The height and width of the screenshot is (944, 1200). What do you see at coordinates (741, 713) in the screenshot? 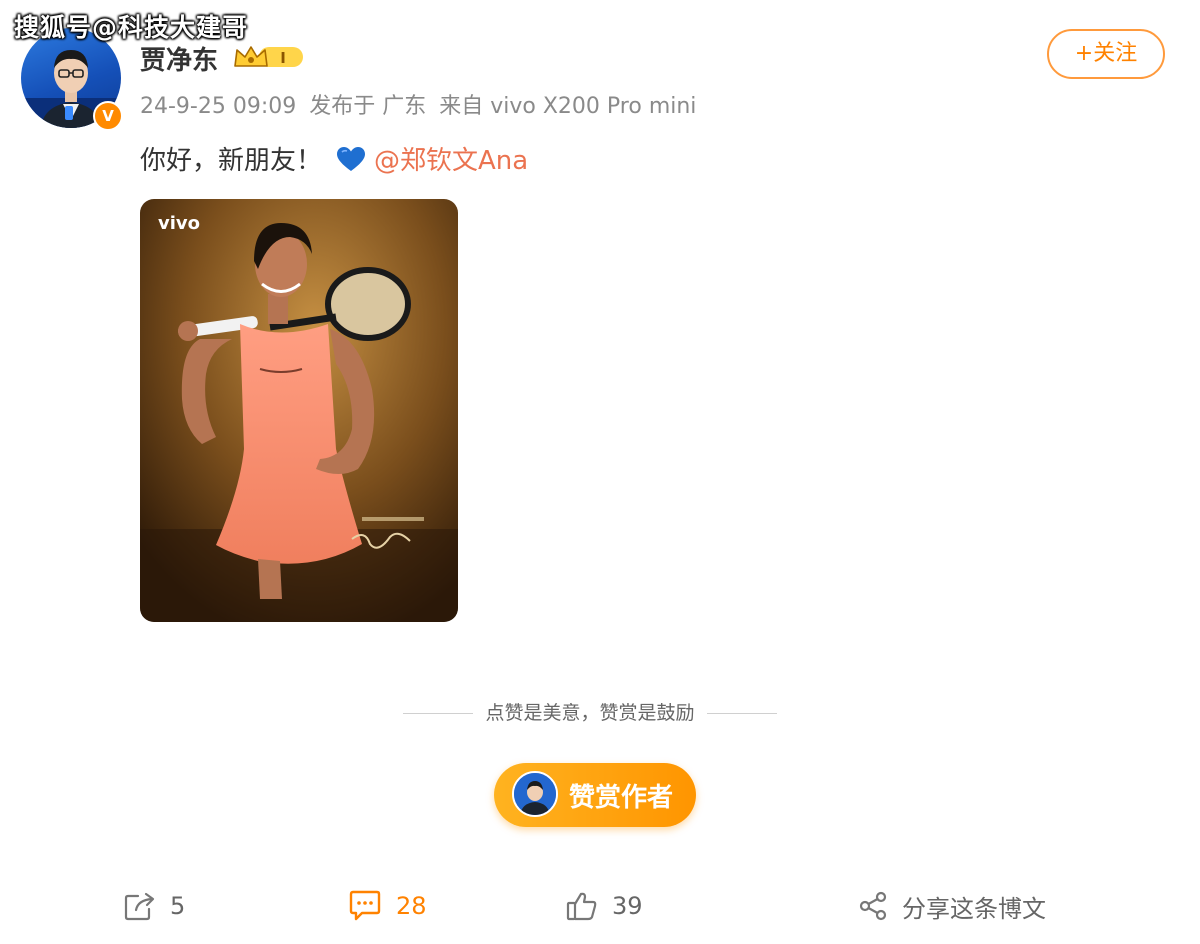
I see `divider-right` at bounding box center [741, 713].